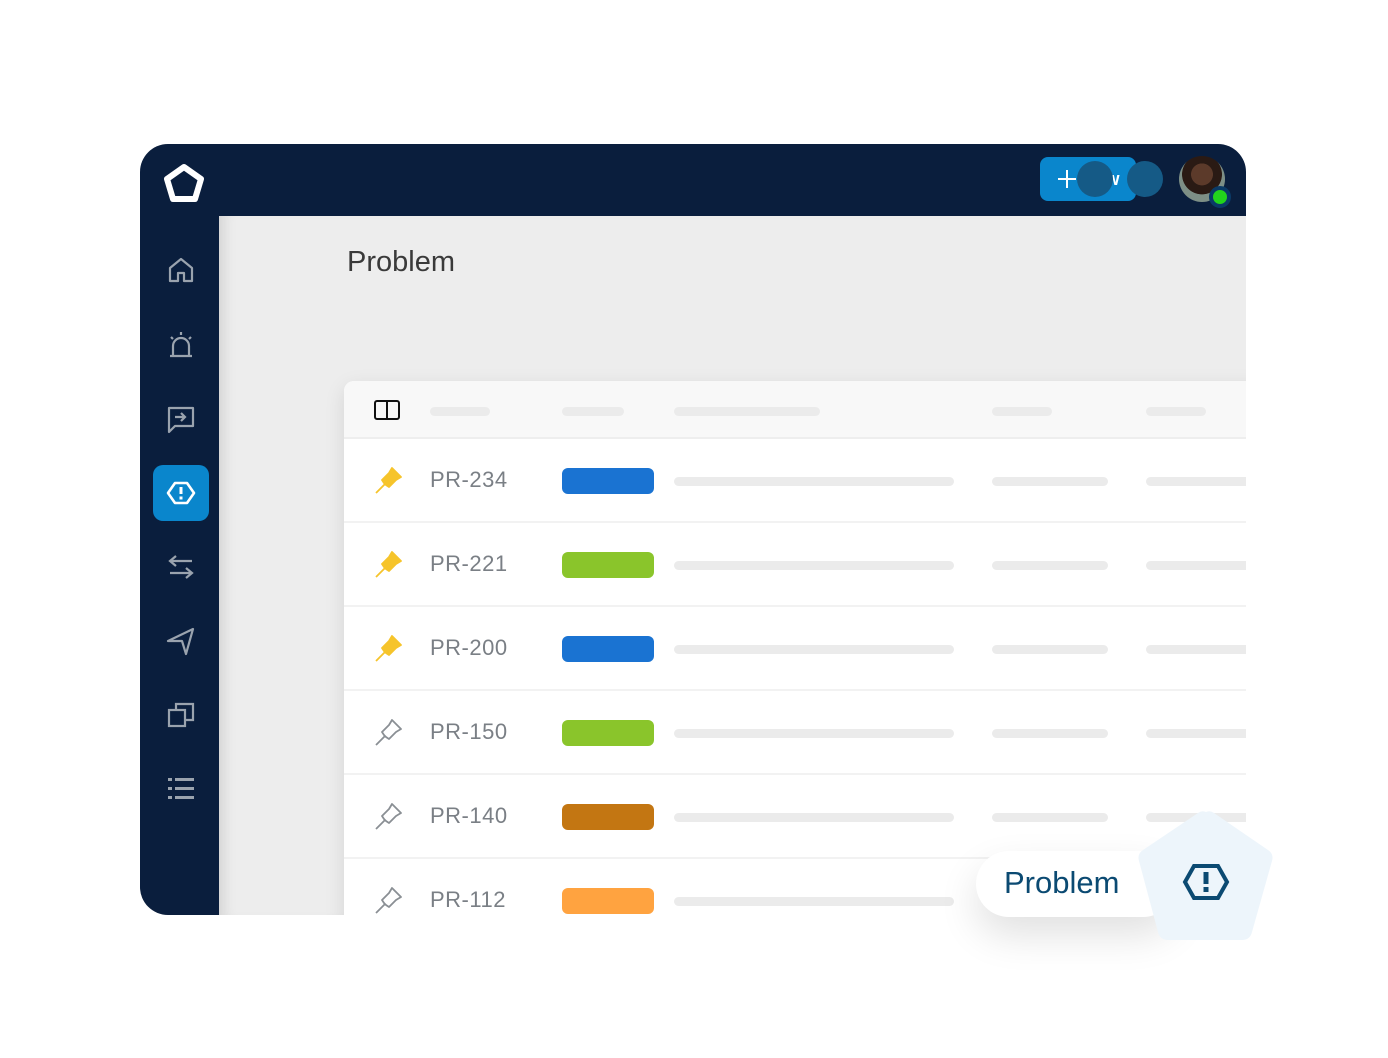 The width and height of the screenshot is (1388, 1058). I want to click on send-icon, so click(180, 641).